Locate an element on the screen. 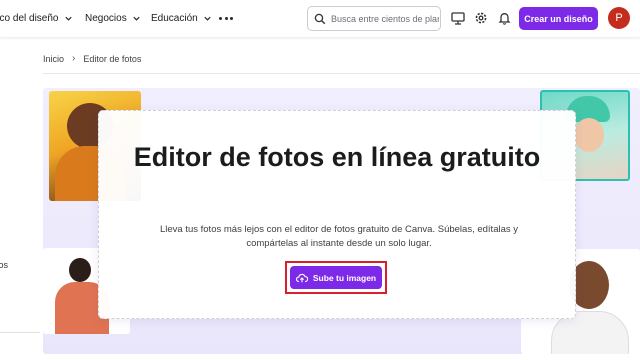 The height and width of the screenshot is (360, 640). desktop-app-button is located at coordinates (458, 18).